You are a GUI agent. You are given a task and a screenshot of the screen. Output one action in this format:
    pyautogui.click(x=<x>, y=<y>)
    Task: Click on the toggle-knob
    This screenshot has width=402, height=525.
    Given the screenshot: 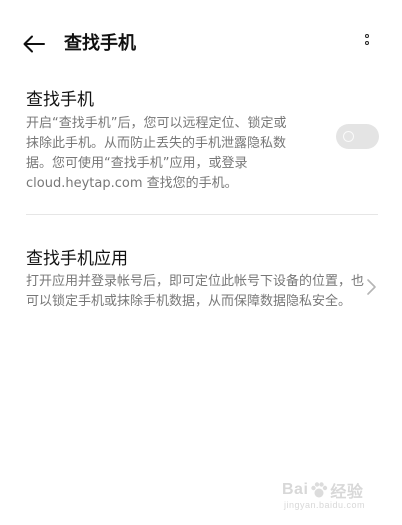 What is the action you would take?
    pyautogui.click(x=348, y=136)
    